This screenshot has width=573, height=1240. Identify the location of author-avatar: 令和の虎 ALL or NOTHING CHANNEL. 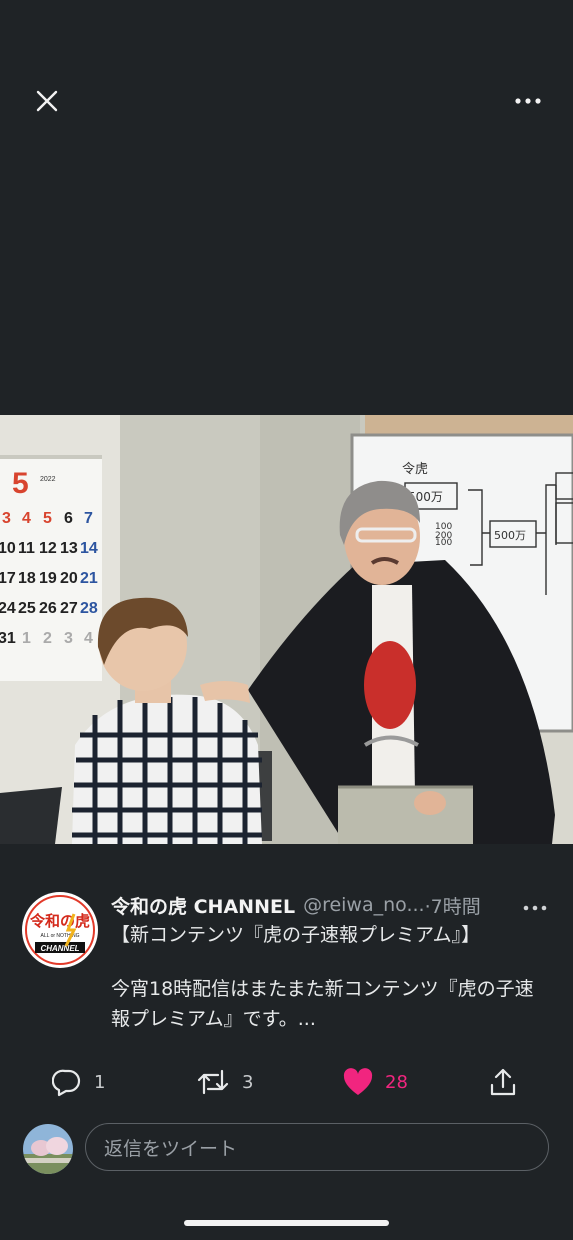
(60, 930).